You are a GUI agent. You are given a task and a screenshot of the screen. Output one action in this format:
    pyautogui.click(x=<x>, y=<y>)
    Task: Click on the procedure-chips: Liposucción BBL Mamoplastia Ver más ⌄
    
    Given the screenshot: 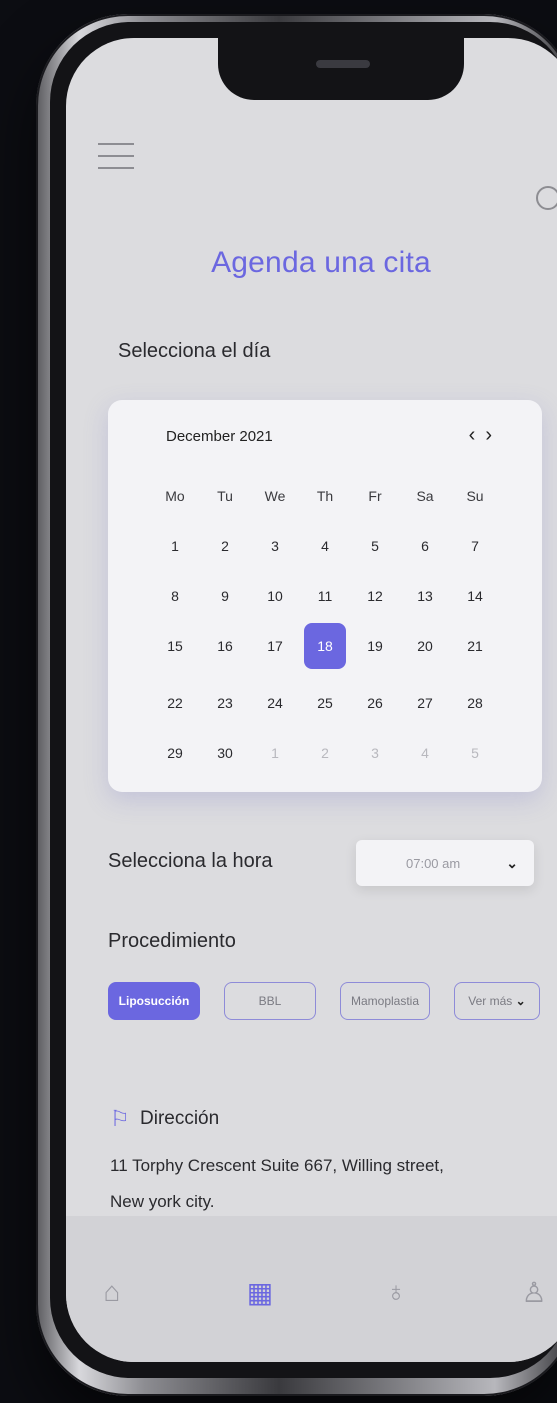 What is the action you would take?
    pyautogui.click(x=328, y=1001)
    